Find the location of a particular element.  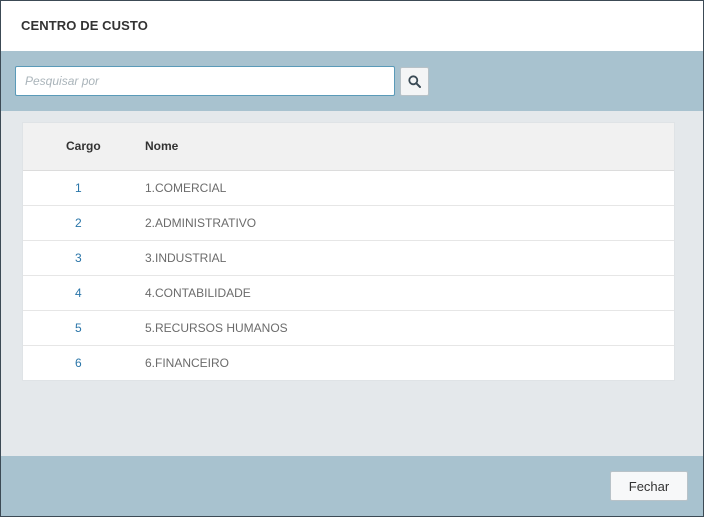

cargo-link: 6 is located at coordinates (78, 363).